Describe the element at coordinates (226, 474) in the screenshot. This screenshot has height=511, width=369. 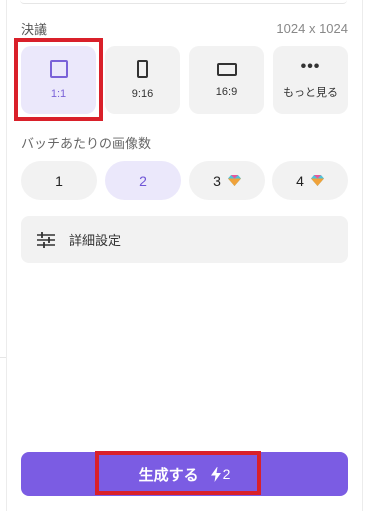
I see `credit-cost: 2` at that location.